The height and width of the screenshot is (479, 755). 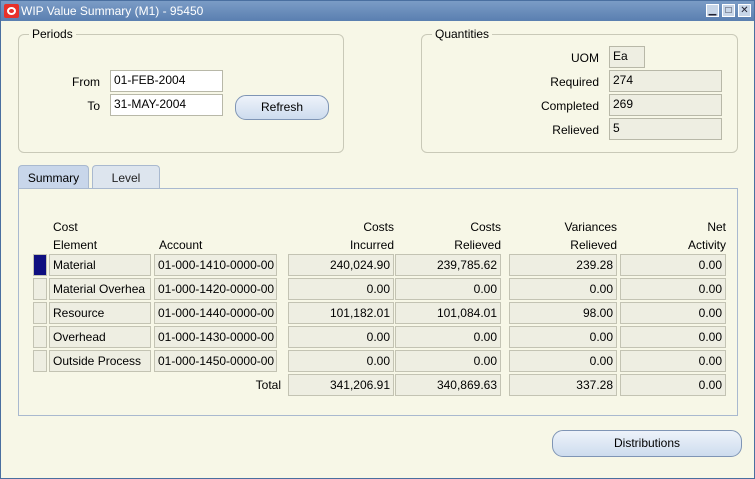 I want to click on account-cell: 01-000-1420-0000-00, so click(x=215, y=289).